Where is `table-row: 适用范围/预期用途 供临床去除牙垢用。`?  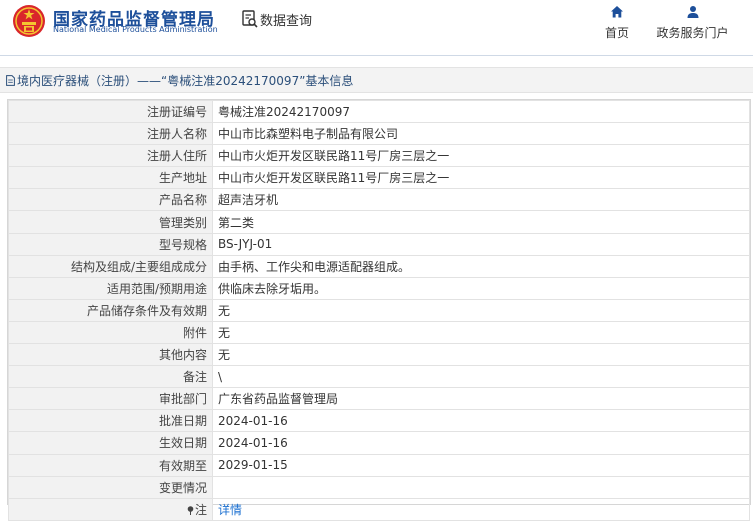
table-row: 适用范围/预期用途 供临床去除牙垢用。 is located at coordinates (379, 288).